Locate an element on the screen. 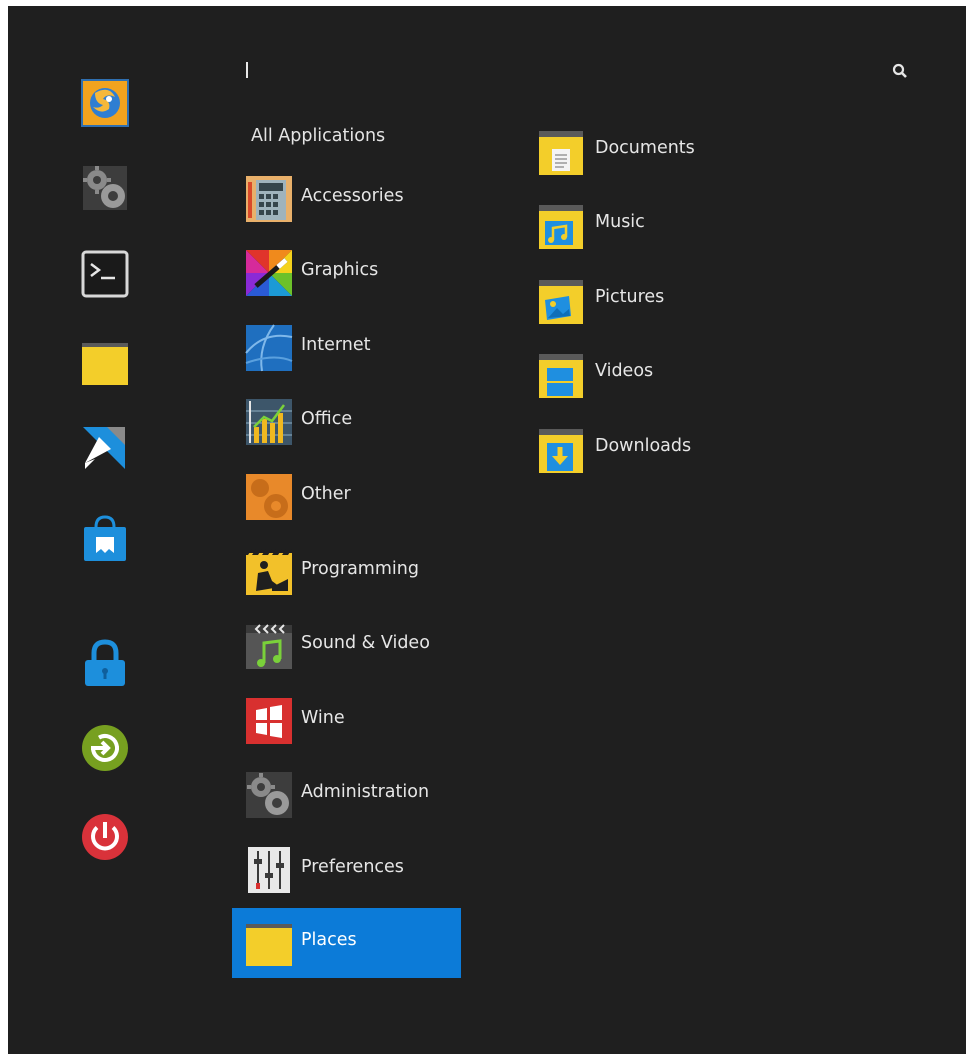  lock-screen-icon is located at coordinates (105, 663).